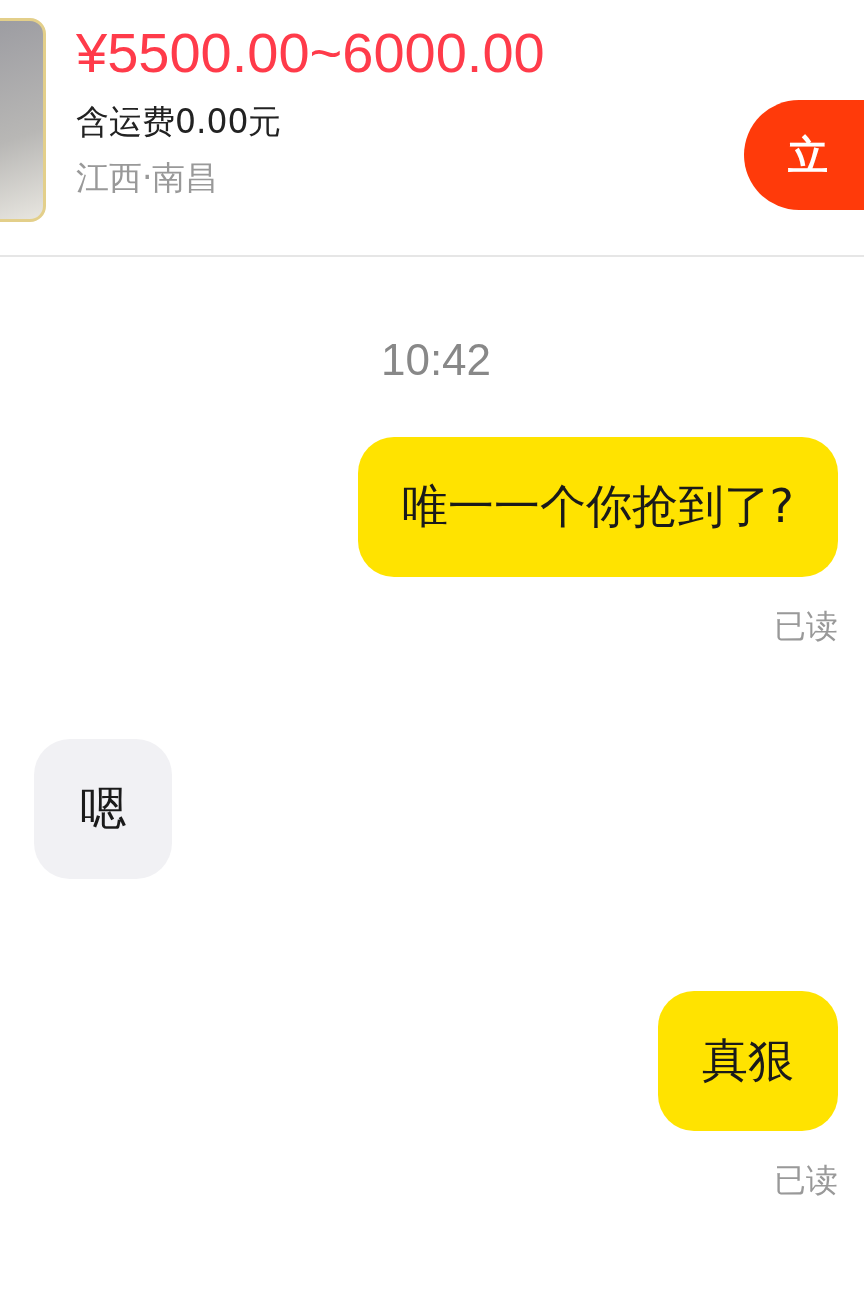 The image size is (864, 1300). What do you see at coordinates (103, 809) in the screenshot?
I see `received-message-bubble: 嗯` at bounding box center [103, 809].